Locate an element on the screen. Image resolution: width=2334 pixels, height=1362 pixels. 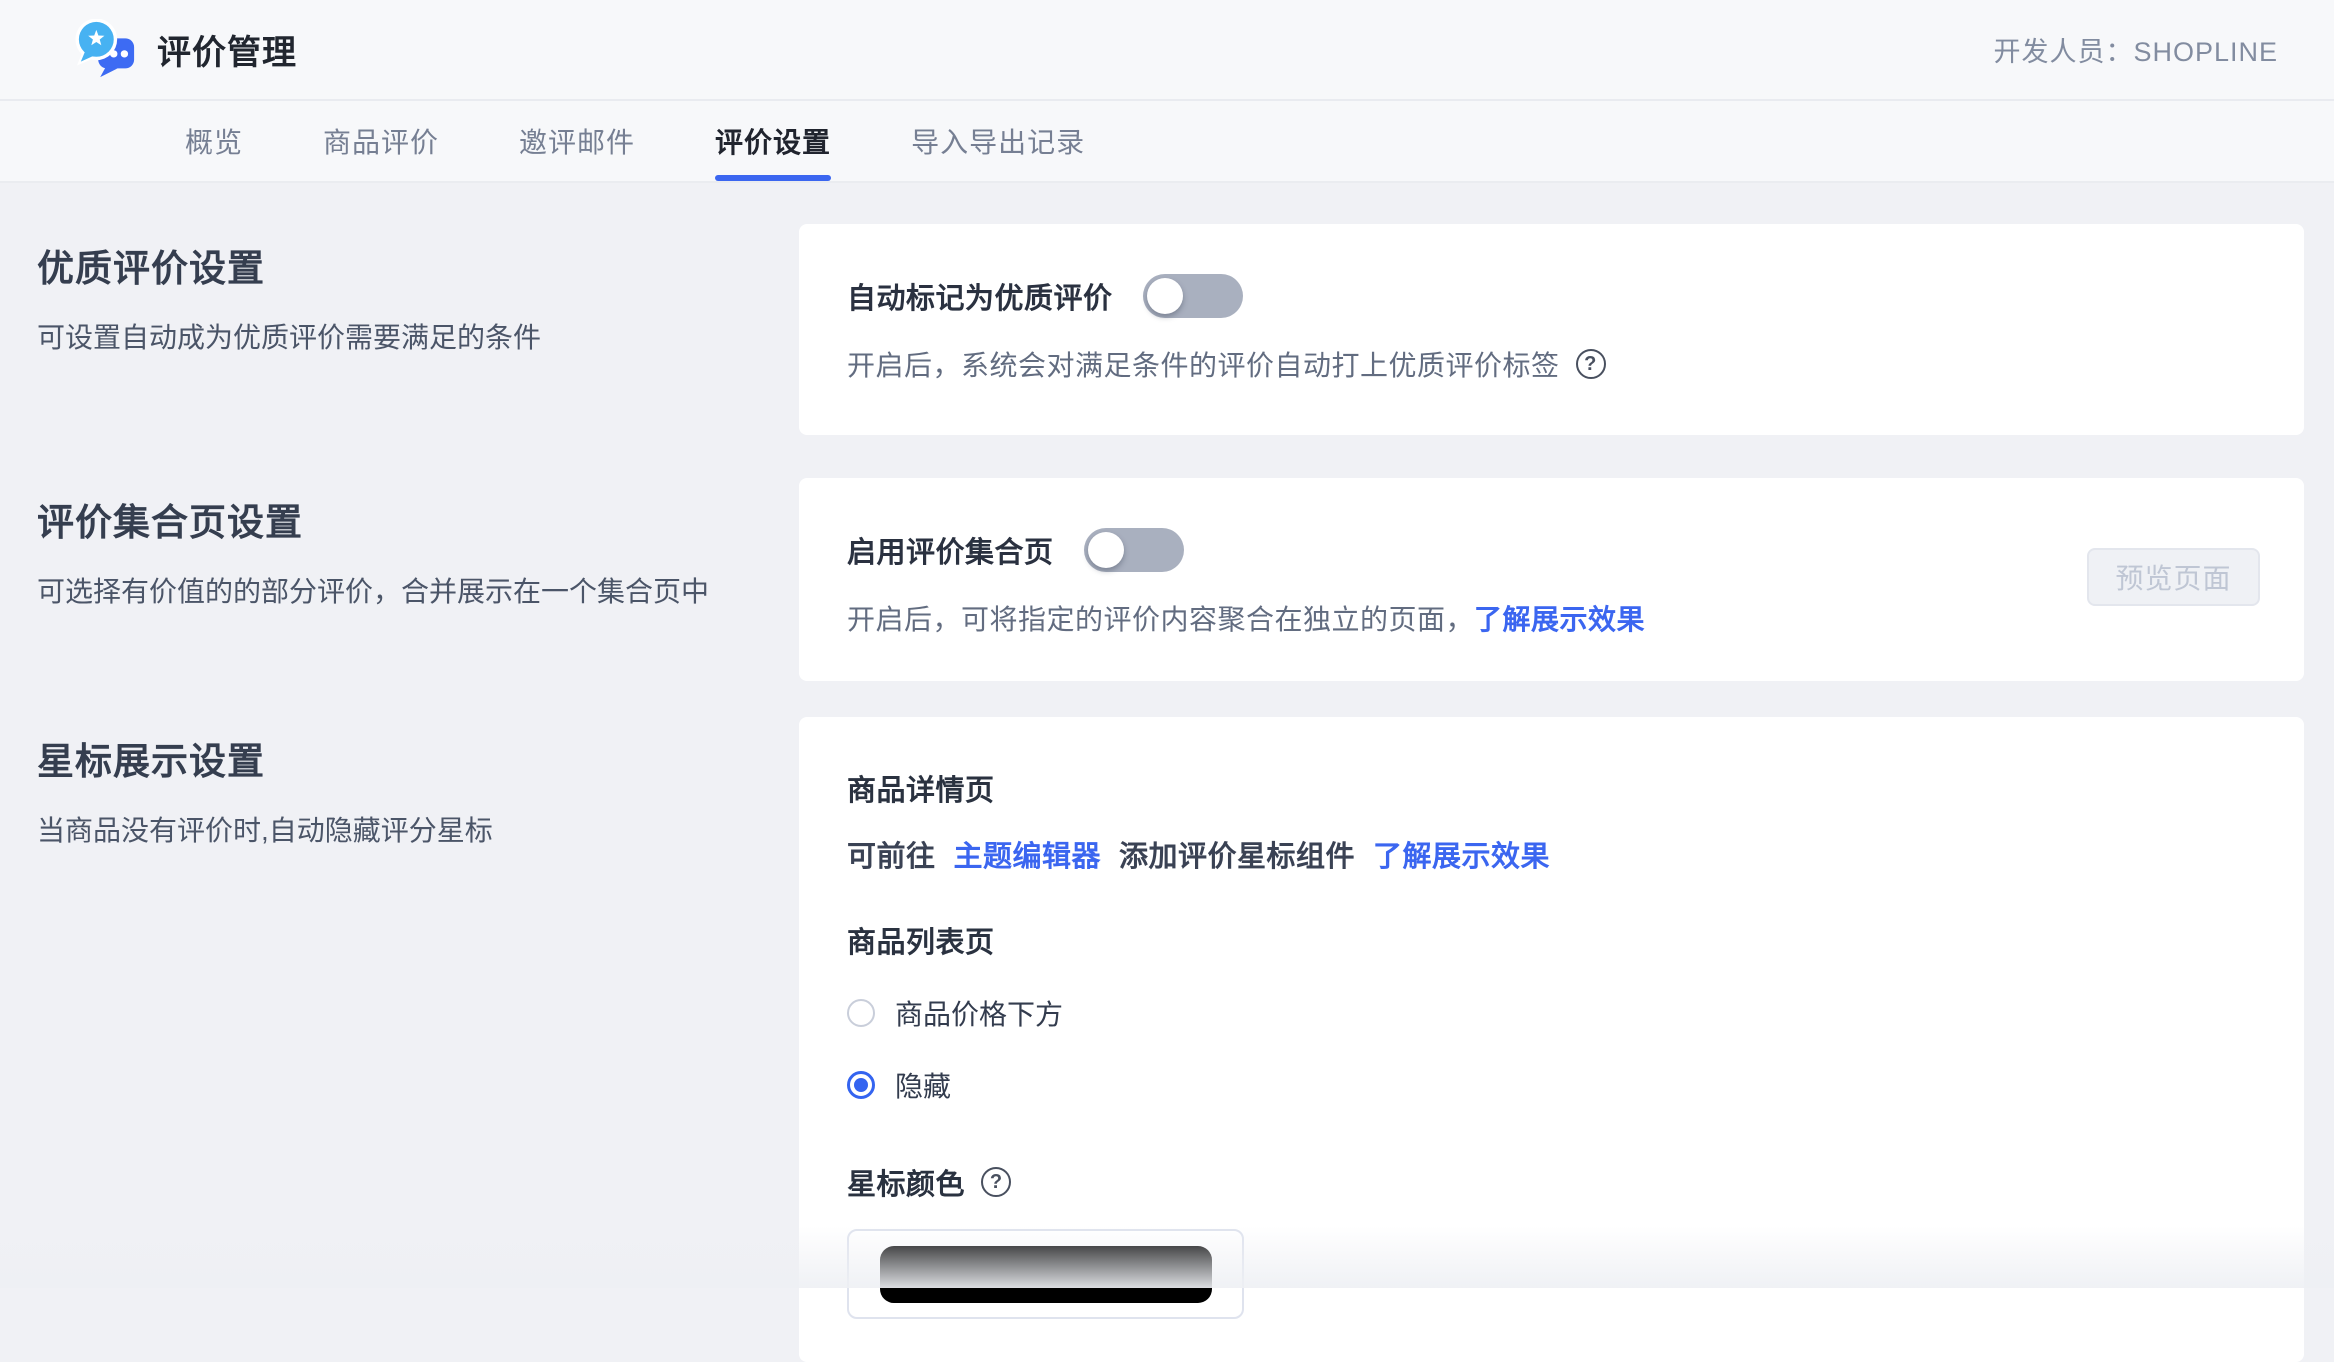
radio-label: 隐藏 is located at coordinates (923, 1086).